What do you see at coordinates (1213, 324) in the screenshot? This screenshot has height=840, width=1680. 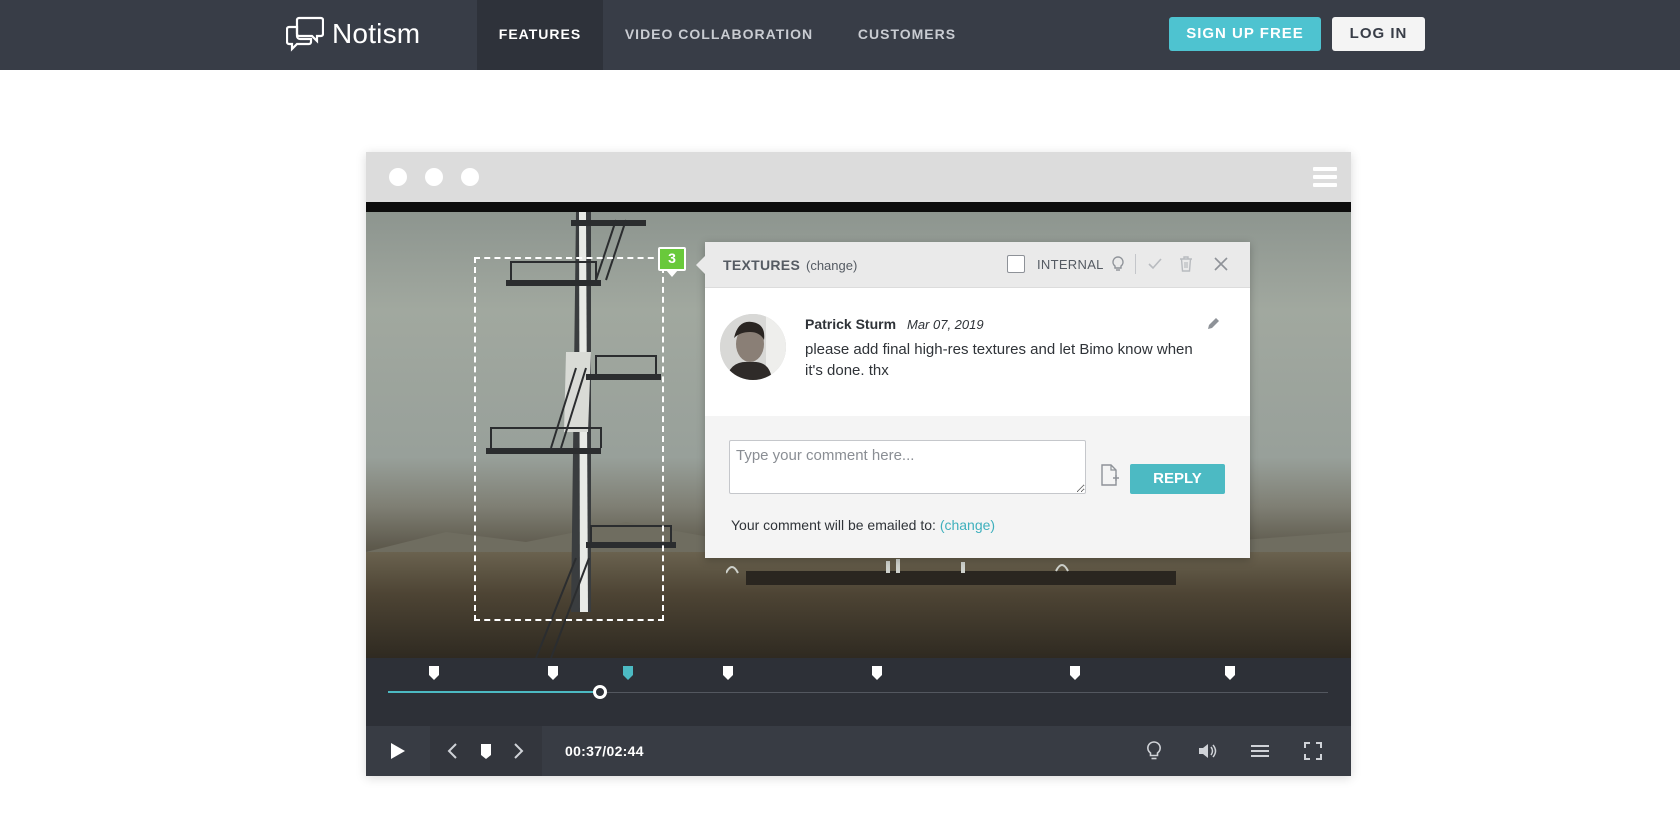 I see `pencil-icon` at bounding box center [1213, 324].